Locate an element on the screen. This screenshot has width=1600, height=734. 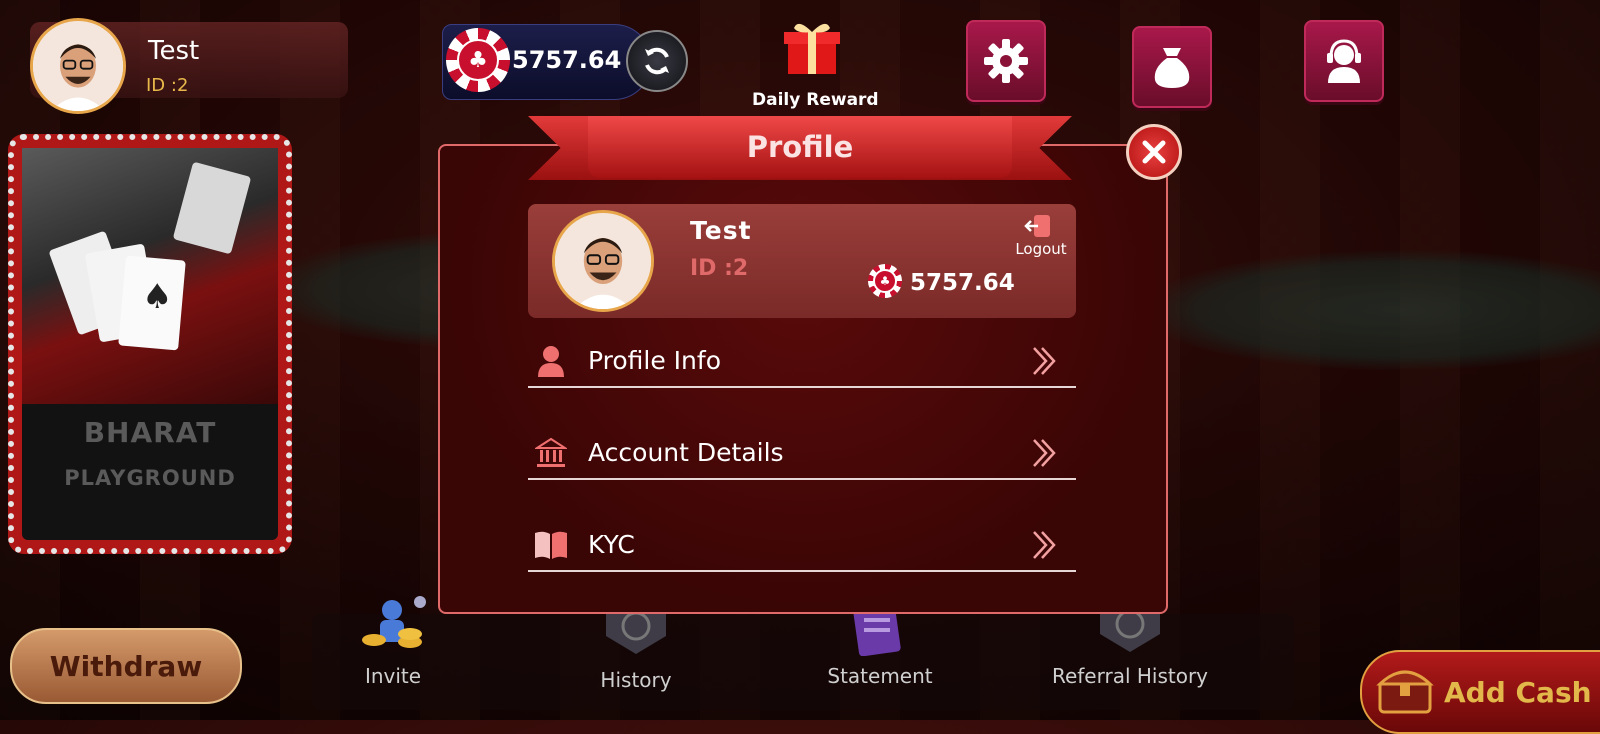
bank-icon is located at coordinates (551, 453).